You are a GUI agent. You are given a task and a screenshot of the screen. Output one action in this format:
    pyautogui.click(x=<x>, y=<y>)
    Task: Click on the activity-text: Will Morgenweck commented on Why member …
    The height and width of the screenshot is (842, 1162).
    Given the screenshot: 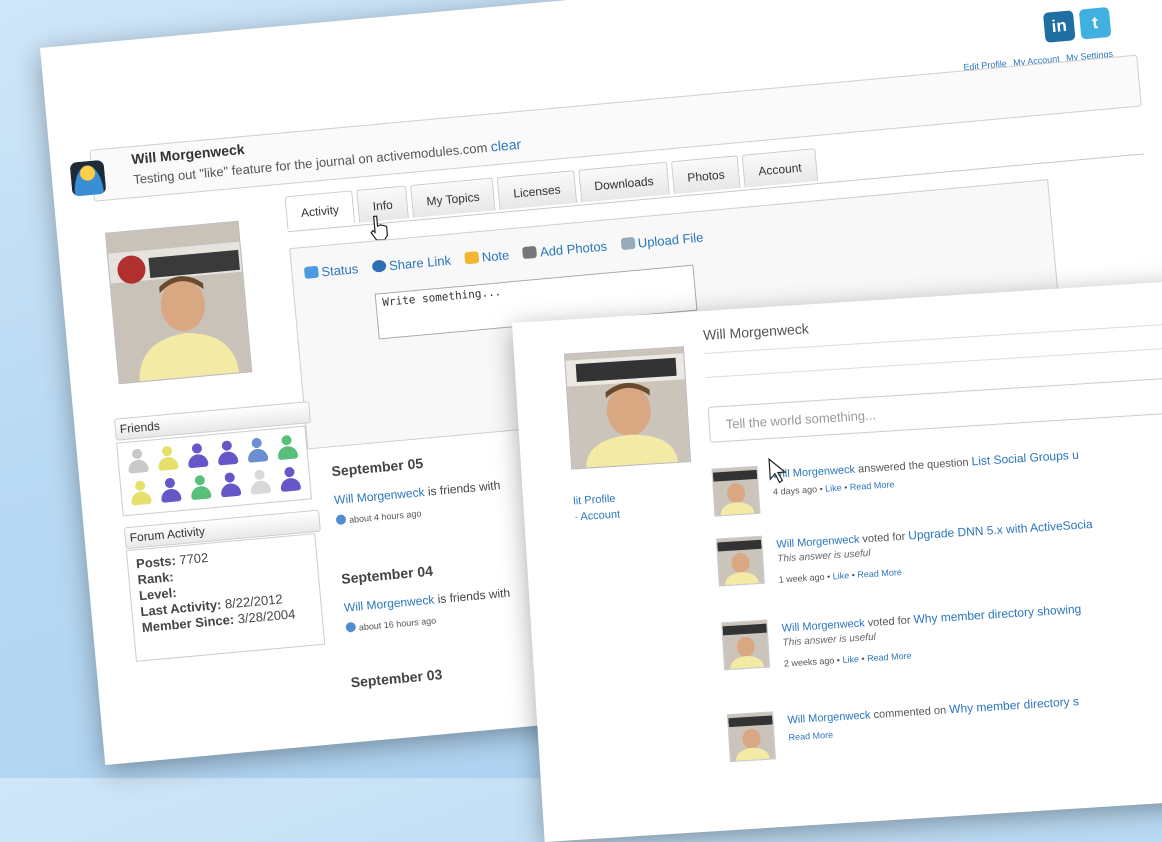 What is the action you would take?
    pyautogui.click(x=933, y=710)
    